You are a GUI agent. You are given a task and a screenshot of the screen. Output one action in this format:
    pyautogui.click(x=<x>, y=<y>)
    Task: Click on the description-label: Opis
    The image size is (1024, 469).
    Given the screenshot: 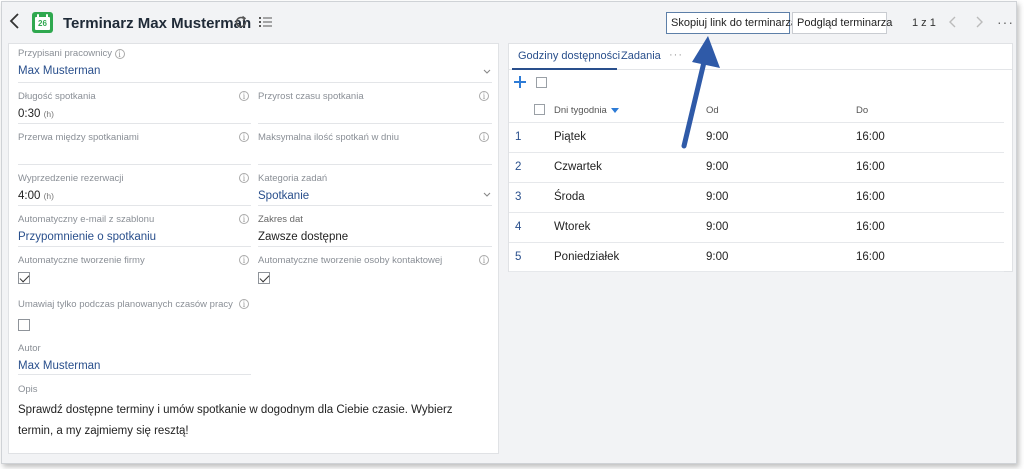 What is the action you would take?
    pyautogui.click(x=28, y=389)
    